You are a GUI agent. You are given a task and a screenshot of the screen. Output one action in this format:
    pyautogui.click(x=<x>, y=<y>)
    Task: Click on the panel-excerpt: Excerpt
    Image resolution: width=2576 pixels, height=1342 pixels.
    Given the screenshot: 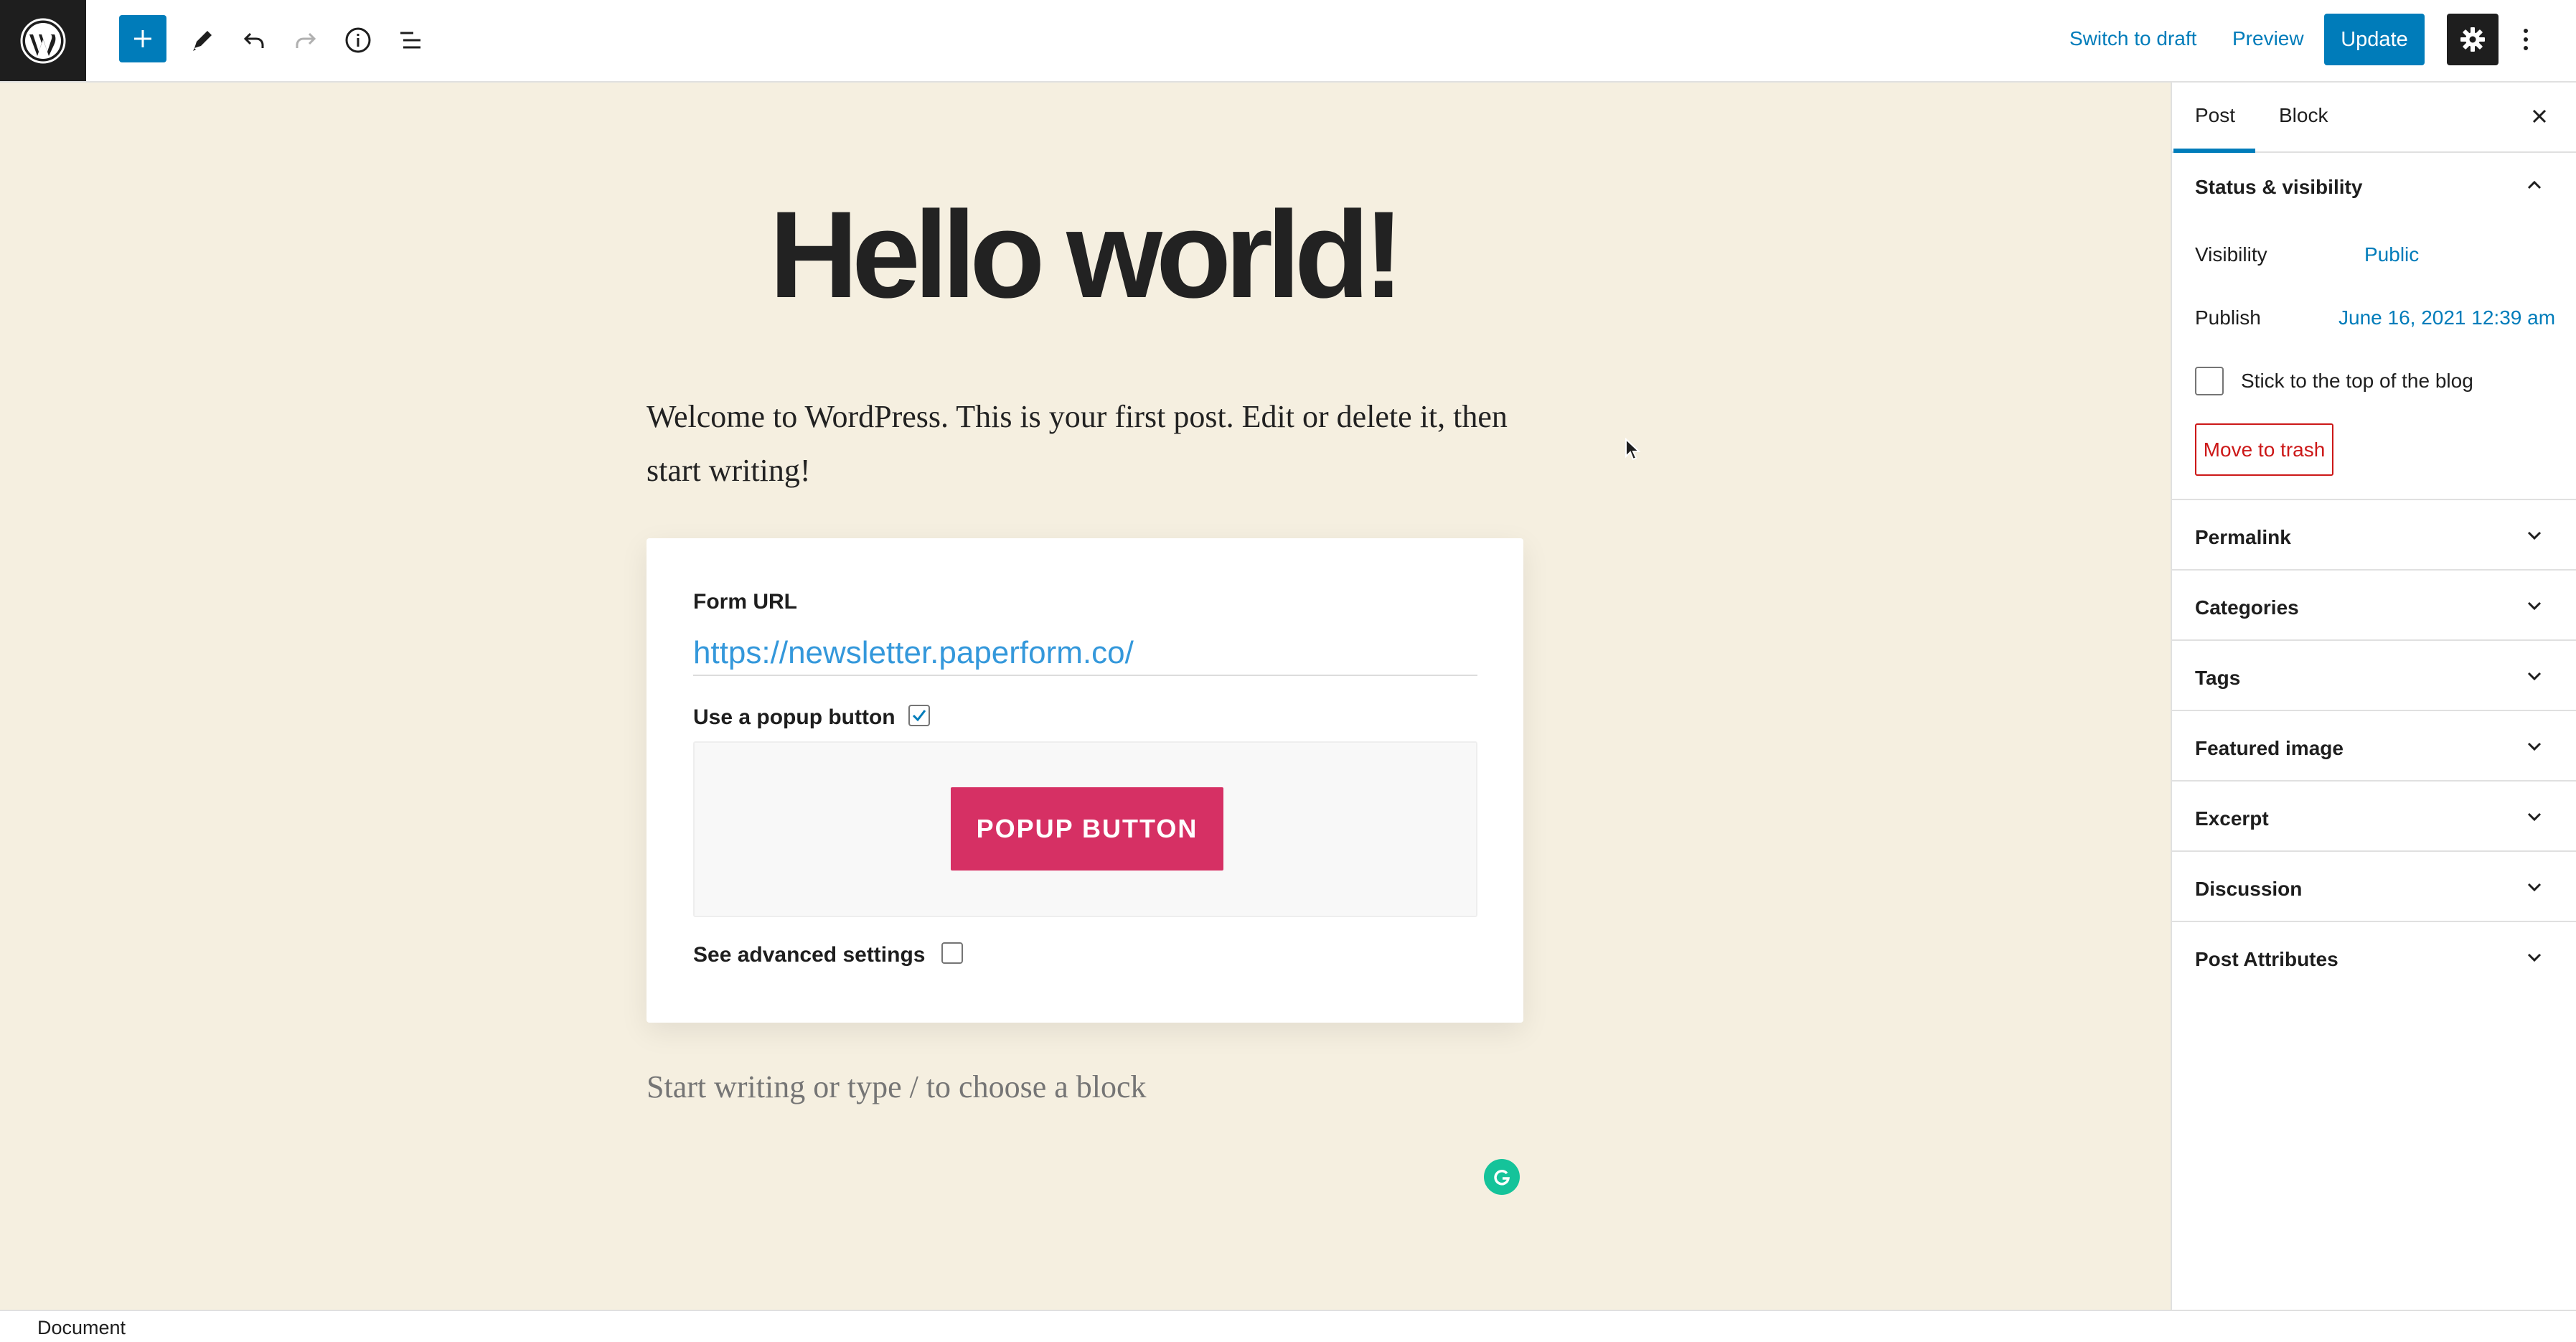 What is the action you would take?
    pyautogui.click(x=2232, y=818)
    